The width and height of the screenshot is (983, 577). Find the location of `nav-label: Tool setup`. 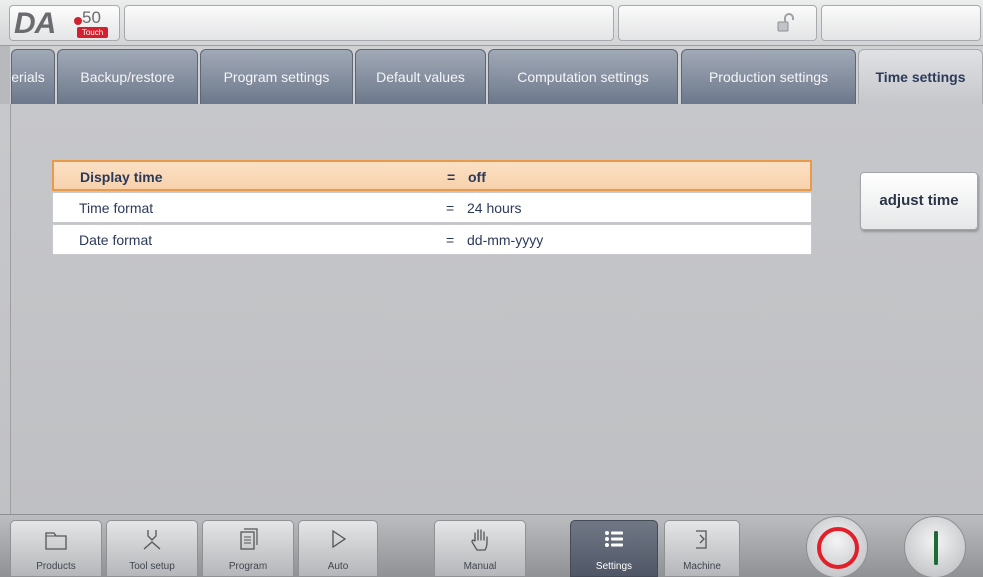

nav-label: Tool setup is located at coordinates (152, 566).